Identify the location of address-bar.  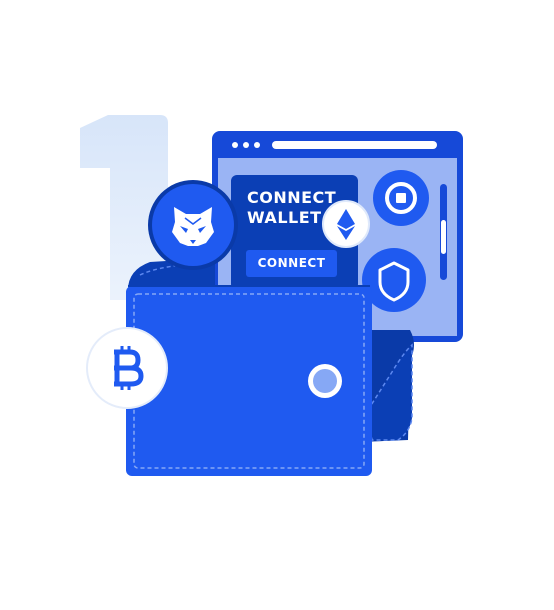
(354, 145).